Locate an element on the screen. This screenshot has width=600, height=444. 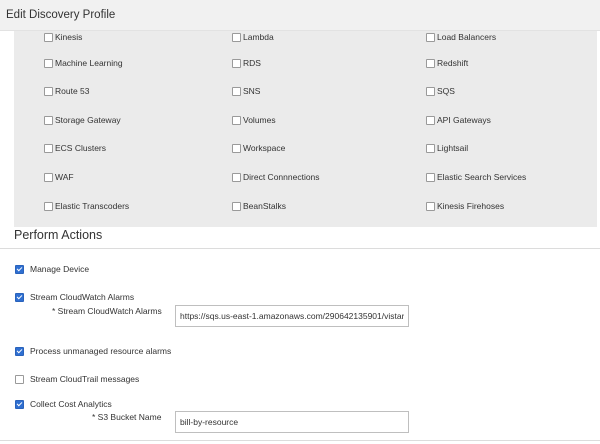
service-redshift: Redshift is located at coordinates (447, 63).